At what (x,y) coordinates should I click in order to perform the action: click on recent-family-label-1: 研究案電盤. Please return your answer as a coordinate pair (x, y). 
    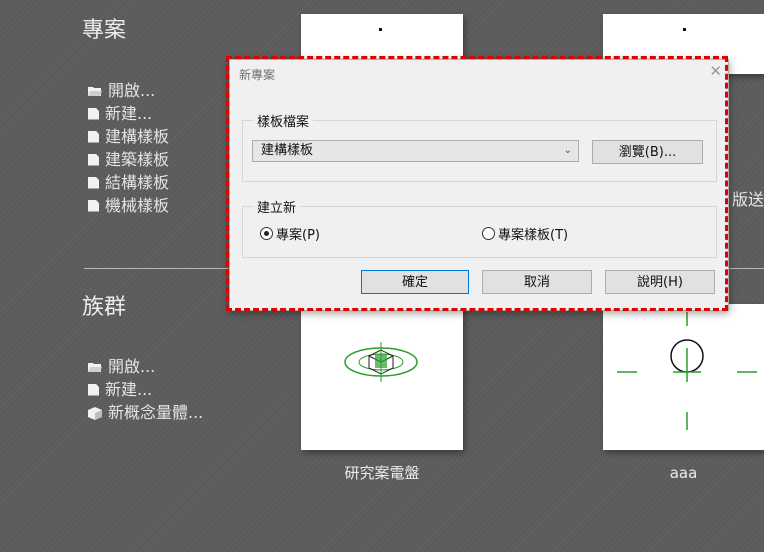
    Looking at the image, I should click on (382, 472).